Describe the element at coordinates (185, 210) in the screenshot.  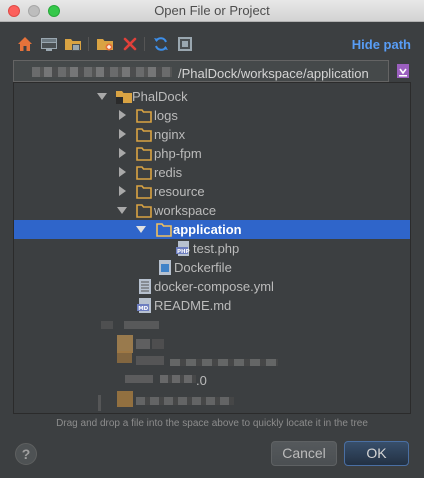
I see `tree-item-label: workspace` at that location.